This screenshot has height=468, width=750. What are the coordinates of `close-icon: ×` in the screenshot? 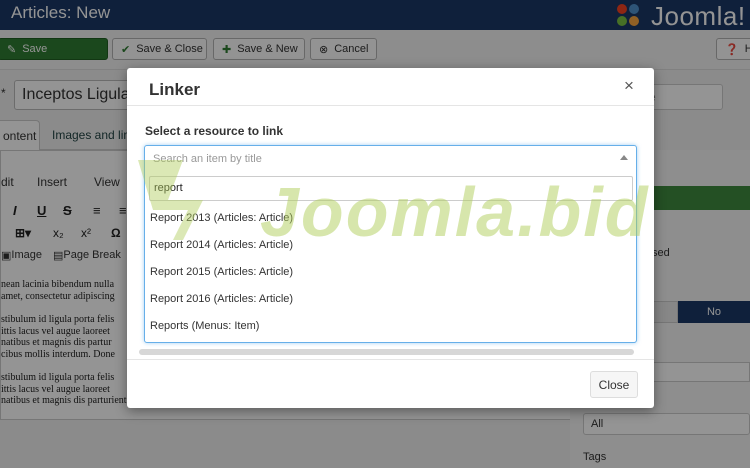 It's located at (629, 85).